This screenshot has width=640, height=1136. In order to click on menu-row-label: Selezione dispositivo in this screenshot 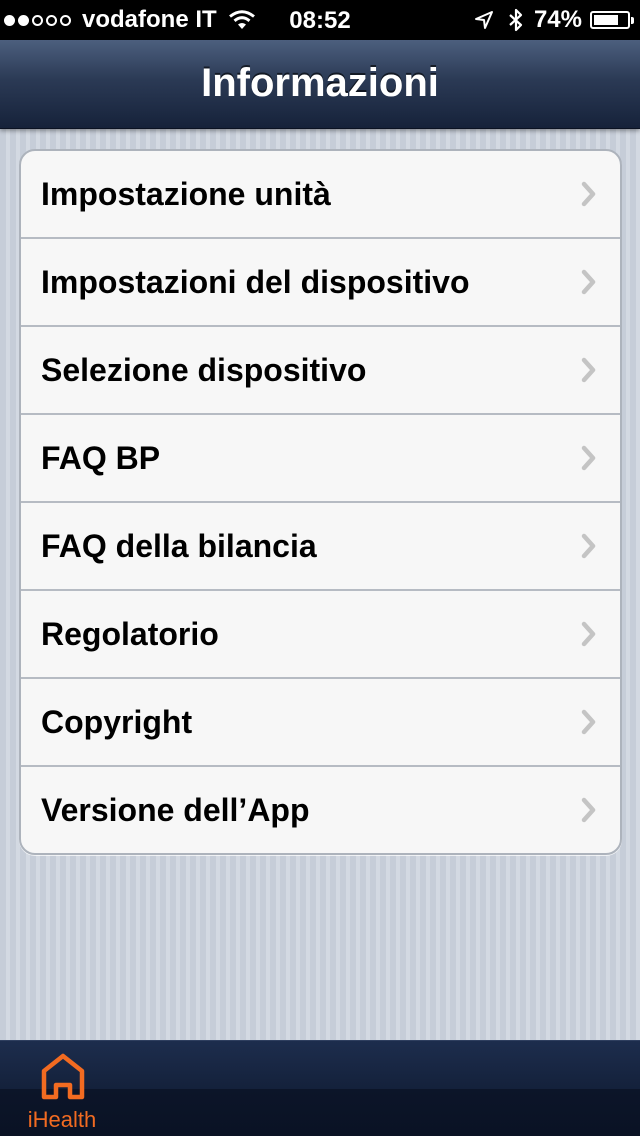, I will do `click(204, 370)`.